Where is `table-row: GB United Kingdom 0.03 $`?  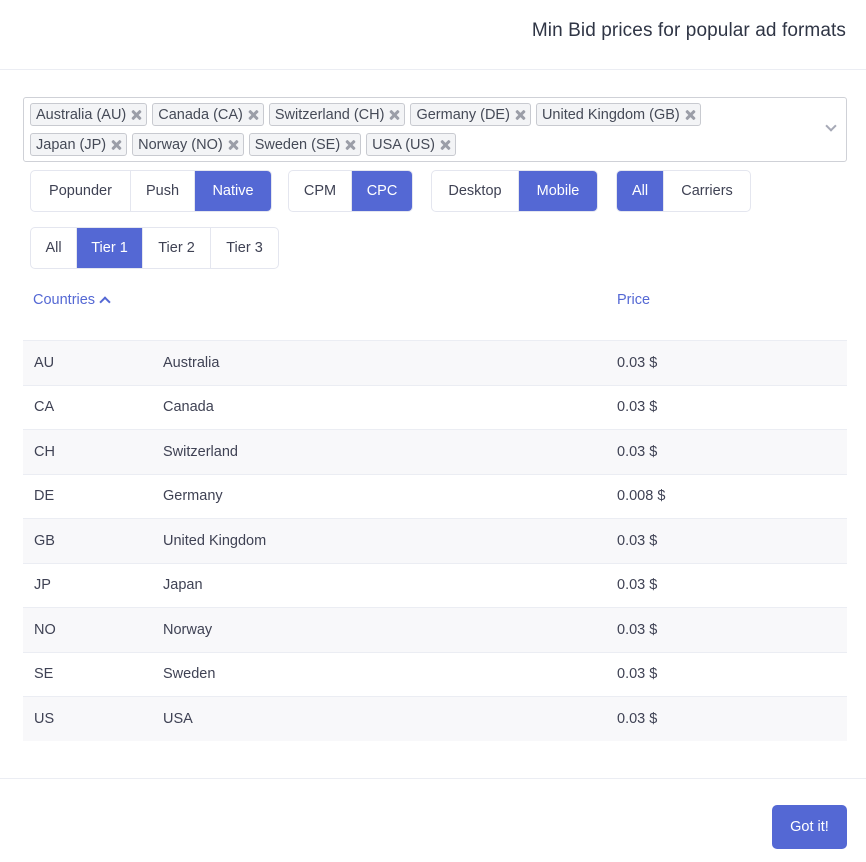 table-row: GB United Kingdom 0.03 $ is located at coordinates (435, 540).